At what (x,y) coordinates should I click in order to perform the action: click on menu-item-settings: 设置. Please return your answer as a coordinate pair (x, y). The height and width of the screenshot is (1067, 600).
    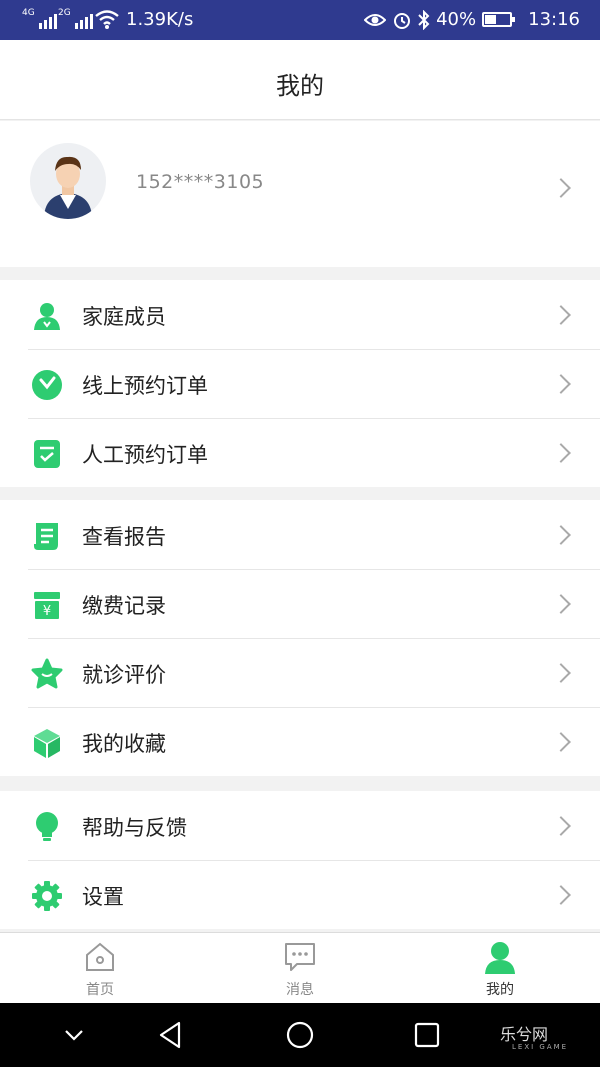
    Looking at the image, I should click on (300, 894).